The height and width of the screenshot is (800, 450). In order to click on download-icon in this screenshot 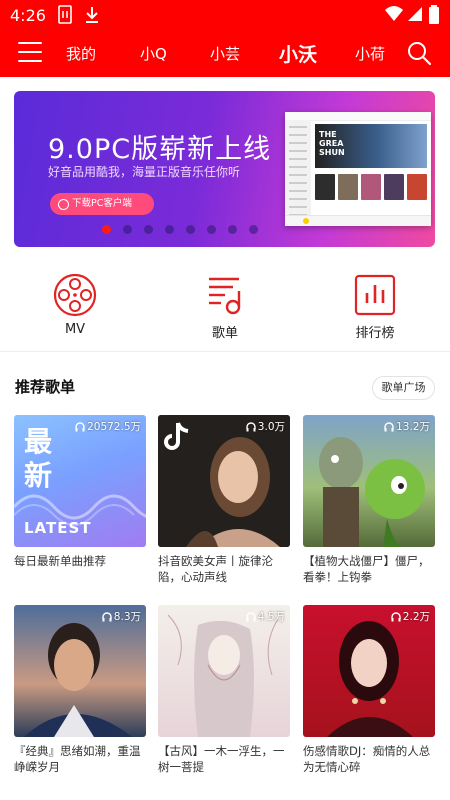, I will do `click(92, 15)`.